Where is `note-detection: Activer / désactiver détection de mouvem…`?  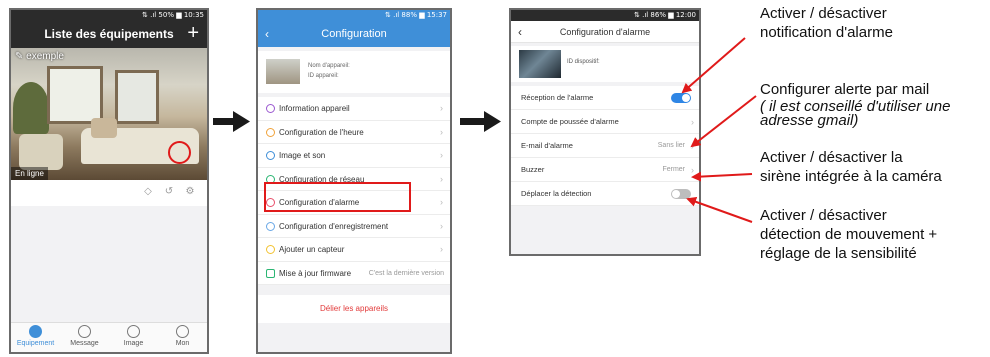 note-detection: Activer / désactiver détection de mouvem… is located at coordinates (848, 234).